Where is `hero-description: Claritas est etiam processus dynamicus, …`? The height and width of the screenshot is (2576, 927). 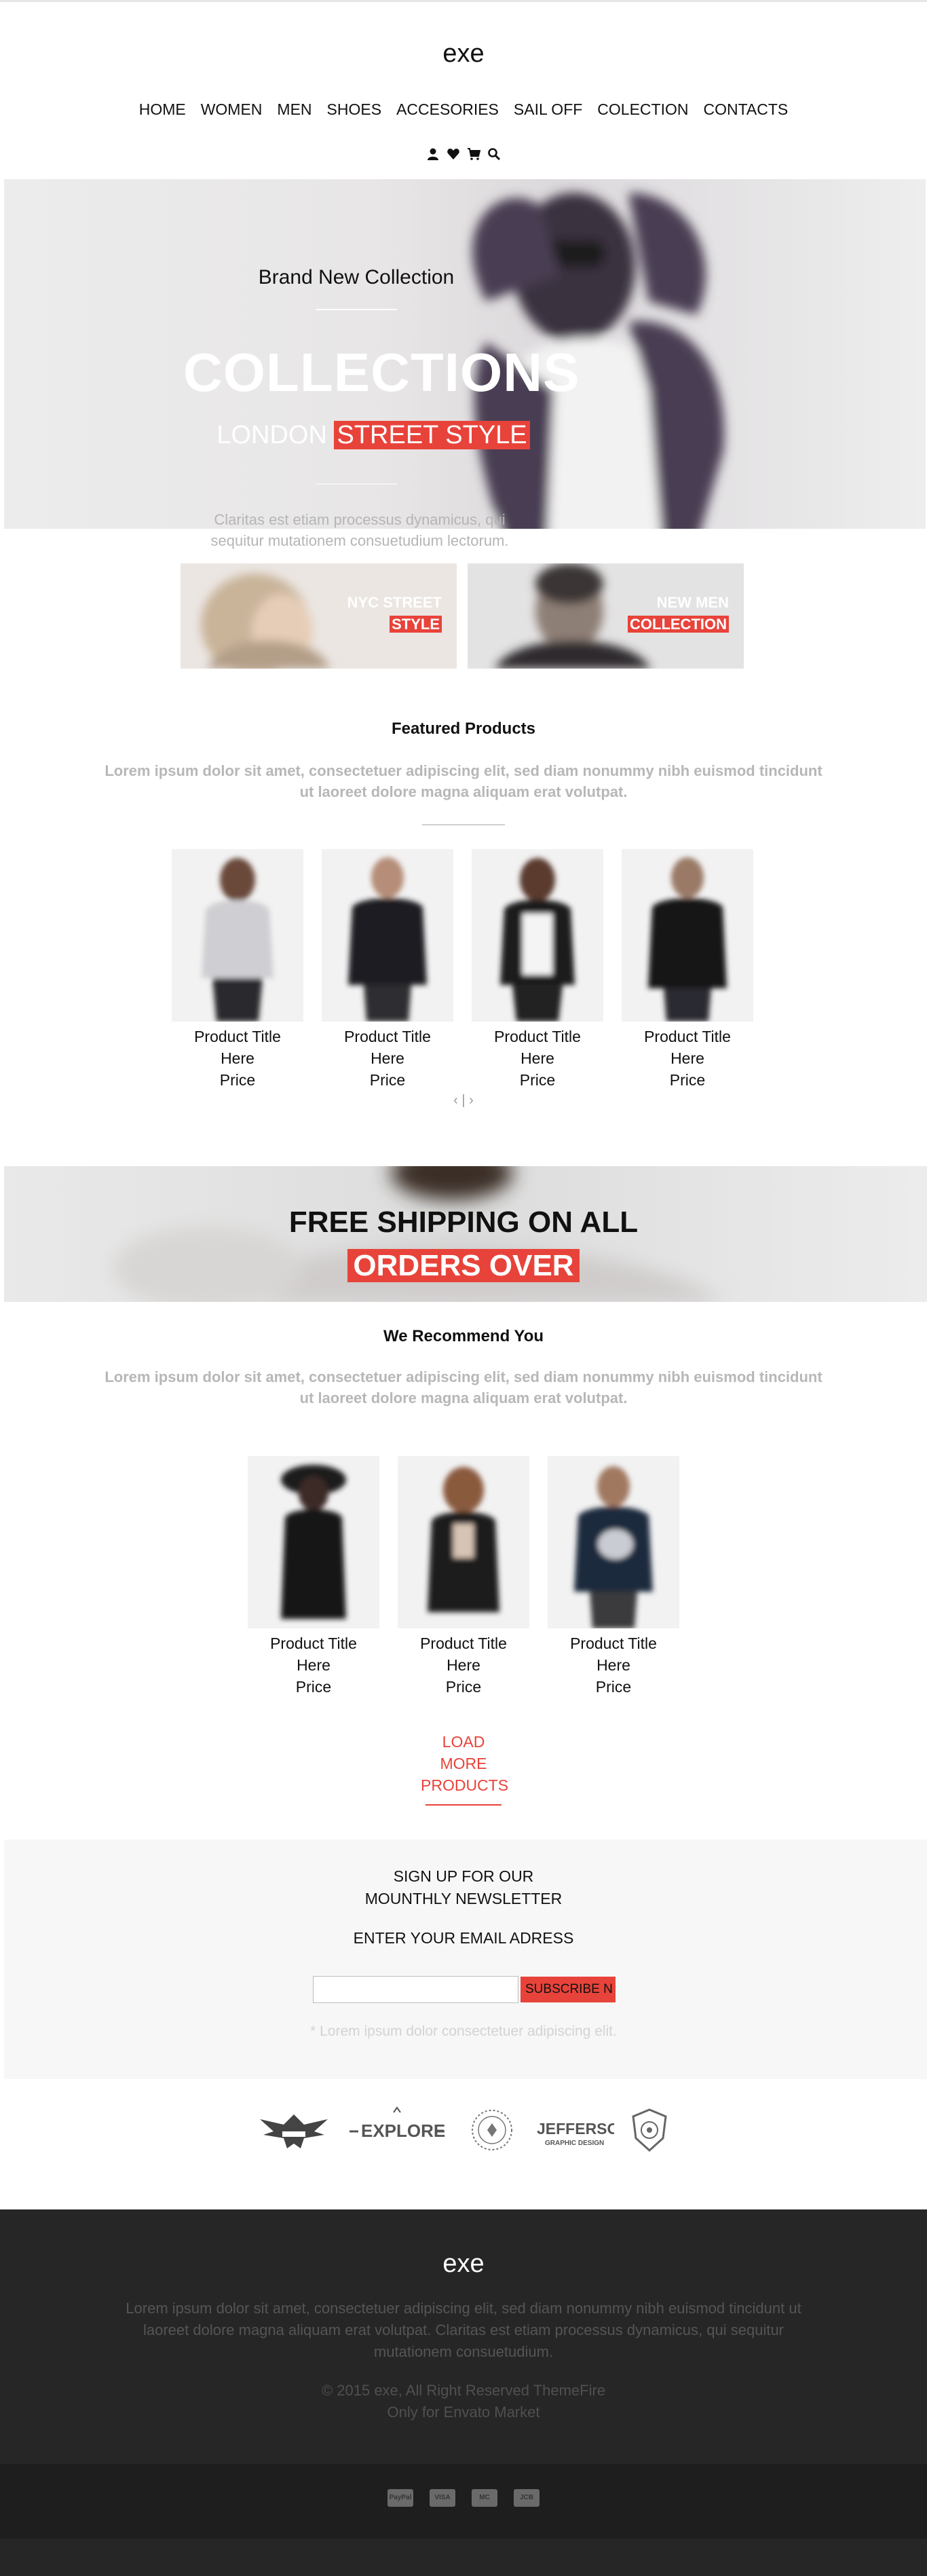
hero-description: Claritas est etiam processus dynamicus, … is located at coordinates (359, 530).